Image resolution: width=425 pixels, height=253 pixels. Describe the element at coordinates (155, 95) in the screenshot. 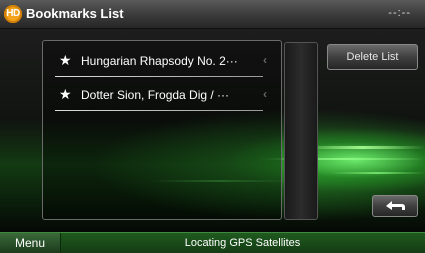

I see `bookmark-label: Dotter Sion, Frogda Dig / ···` at that location.